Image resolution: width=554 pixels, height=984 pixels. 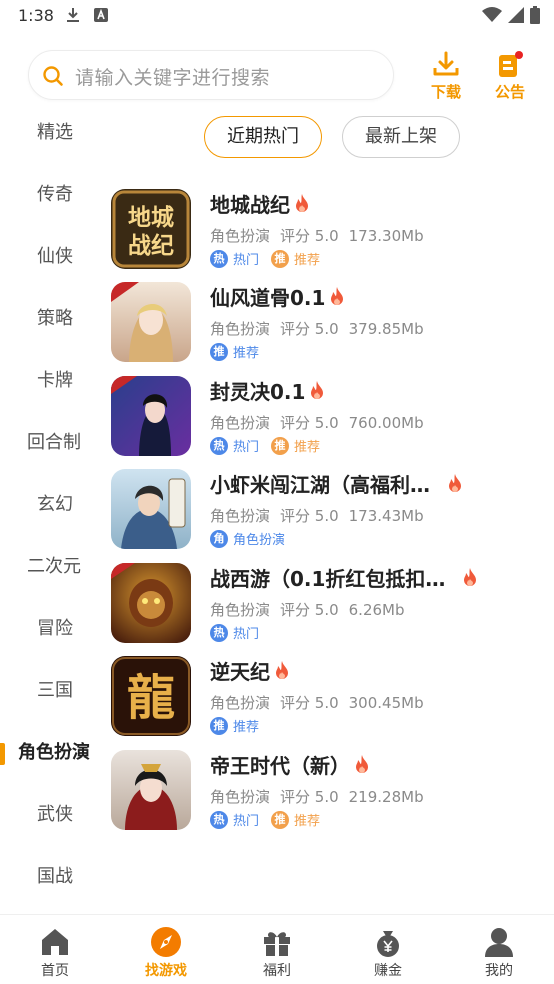 I want to click on sidebar-item: 回合制, so click(x=55, y=443).